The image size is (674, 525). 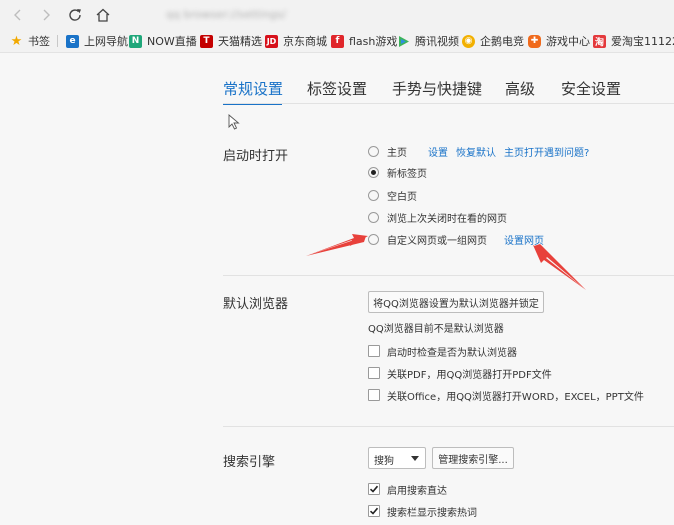 I want to click on bookmark-item-game-center: ✚ 游戏中心, so click(x=559, y=41).